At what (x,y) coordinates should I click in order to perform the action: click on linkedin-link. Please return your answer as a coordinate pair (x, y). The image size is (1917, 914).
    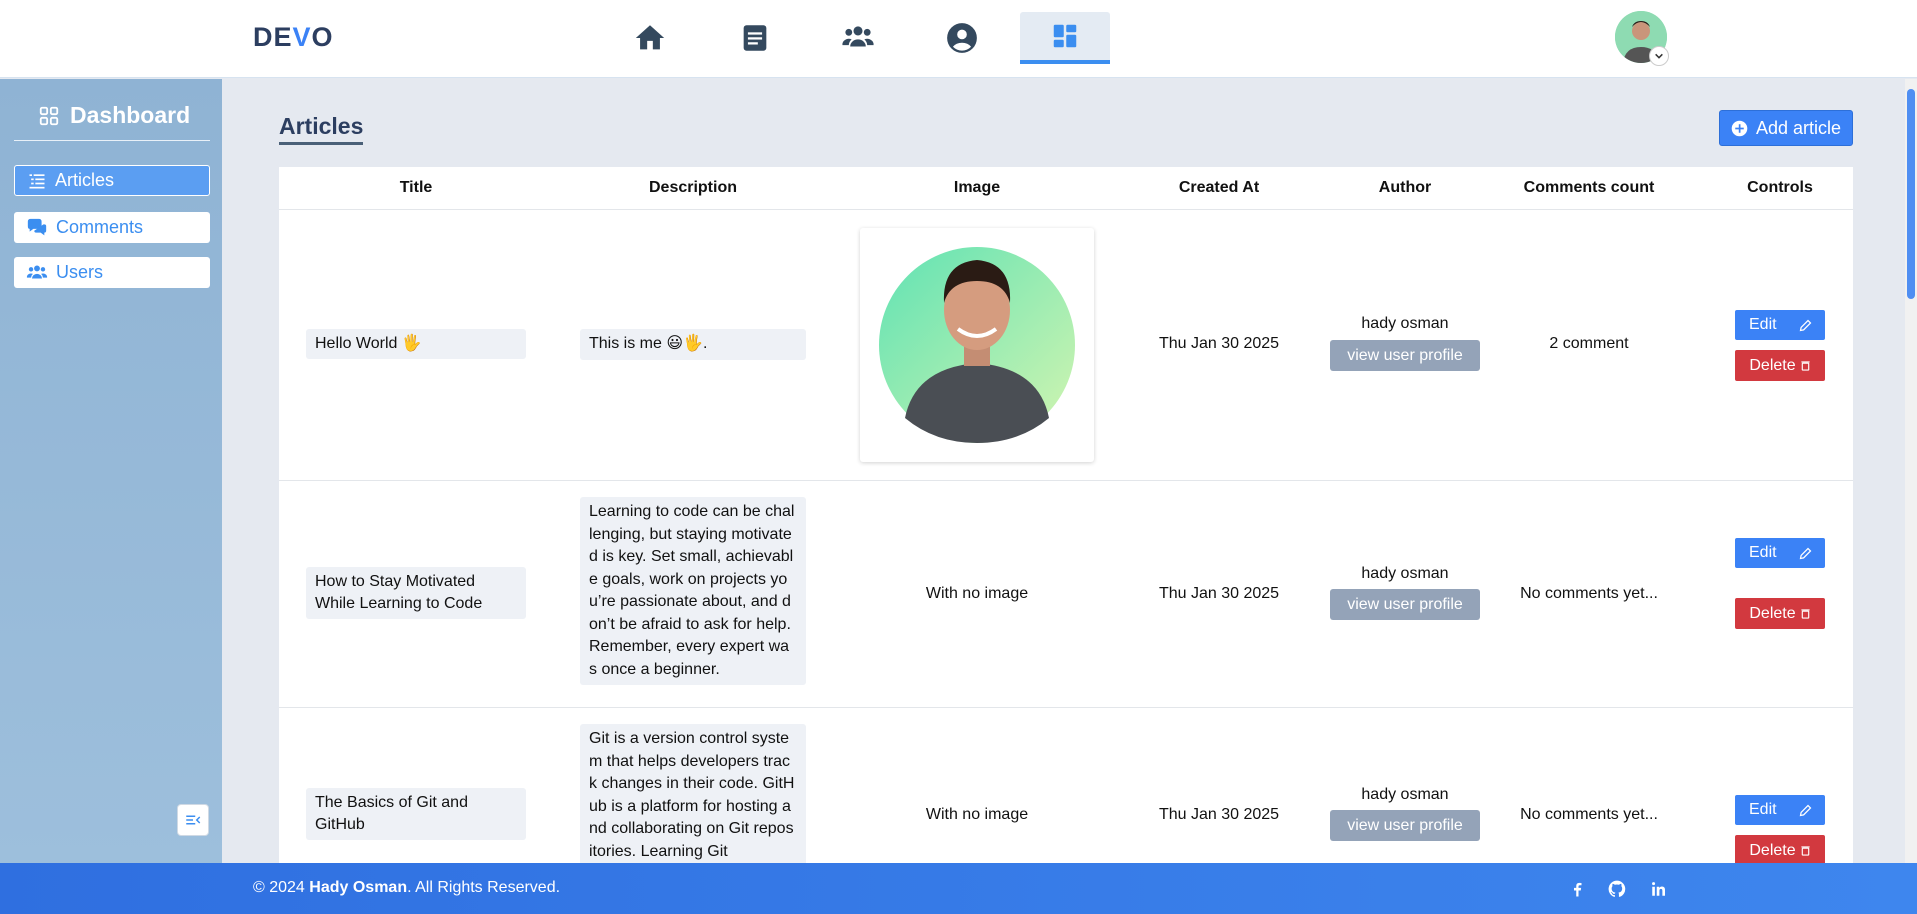
    Looking at the image, I should click on (1659, 889).